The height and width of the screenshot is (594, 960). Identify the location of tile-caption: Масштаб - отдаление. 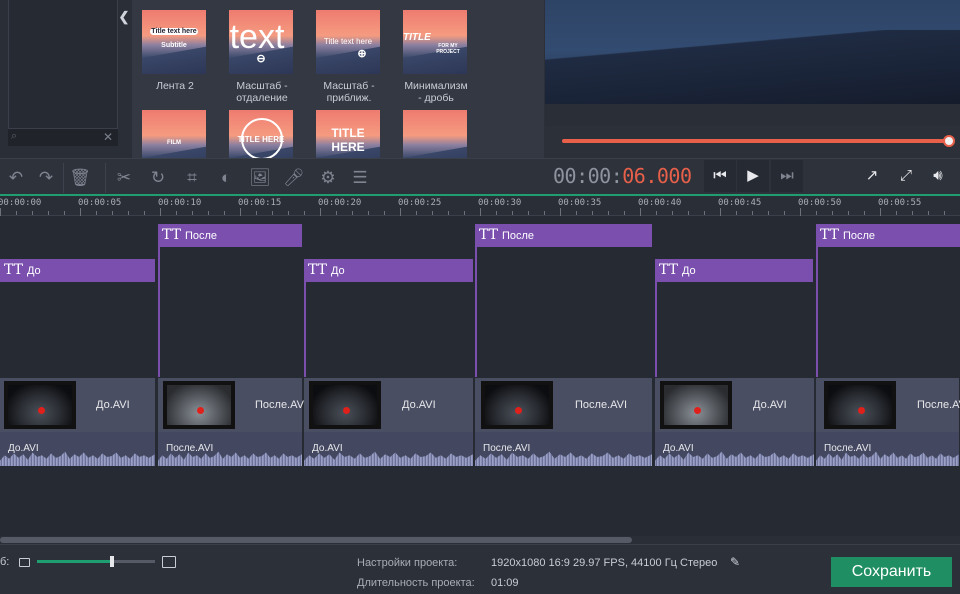
(262, 92).